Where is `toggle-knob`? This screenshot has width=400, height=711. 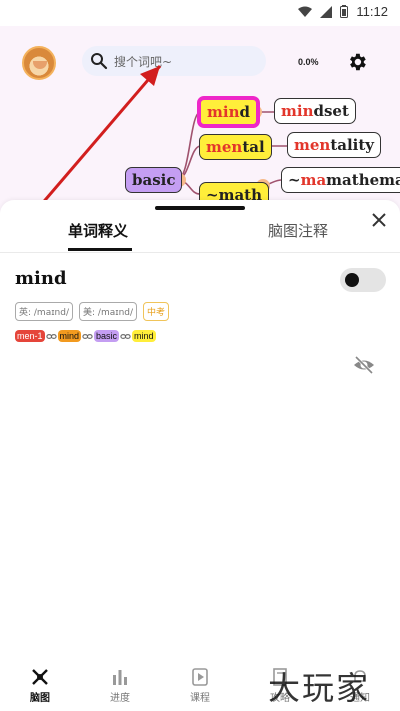
toggle-knob is located at coordinates (352, 280).